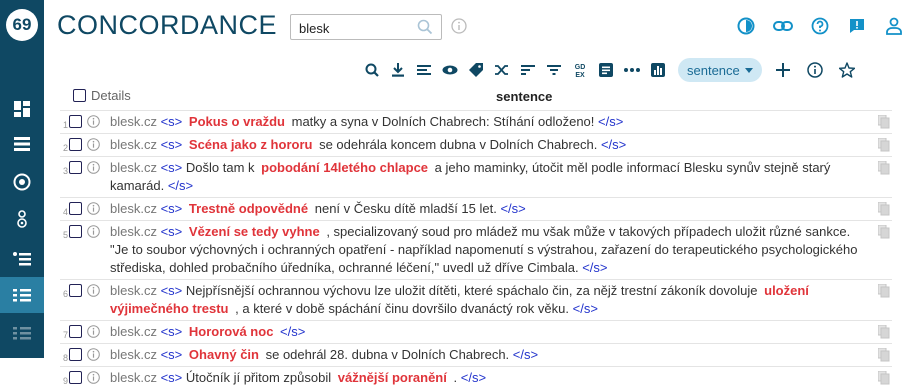 Image resolution: width=912 pixels, height=390 pixels. Describe the element at coordinates (745, 26) in the screenshot. I see `theme-toggle-icon` at that location.